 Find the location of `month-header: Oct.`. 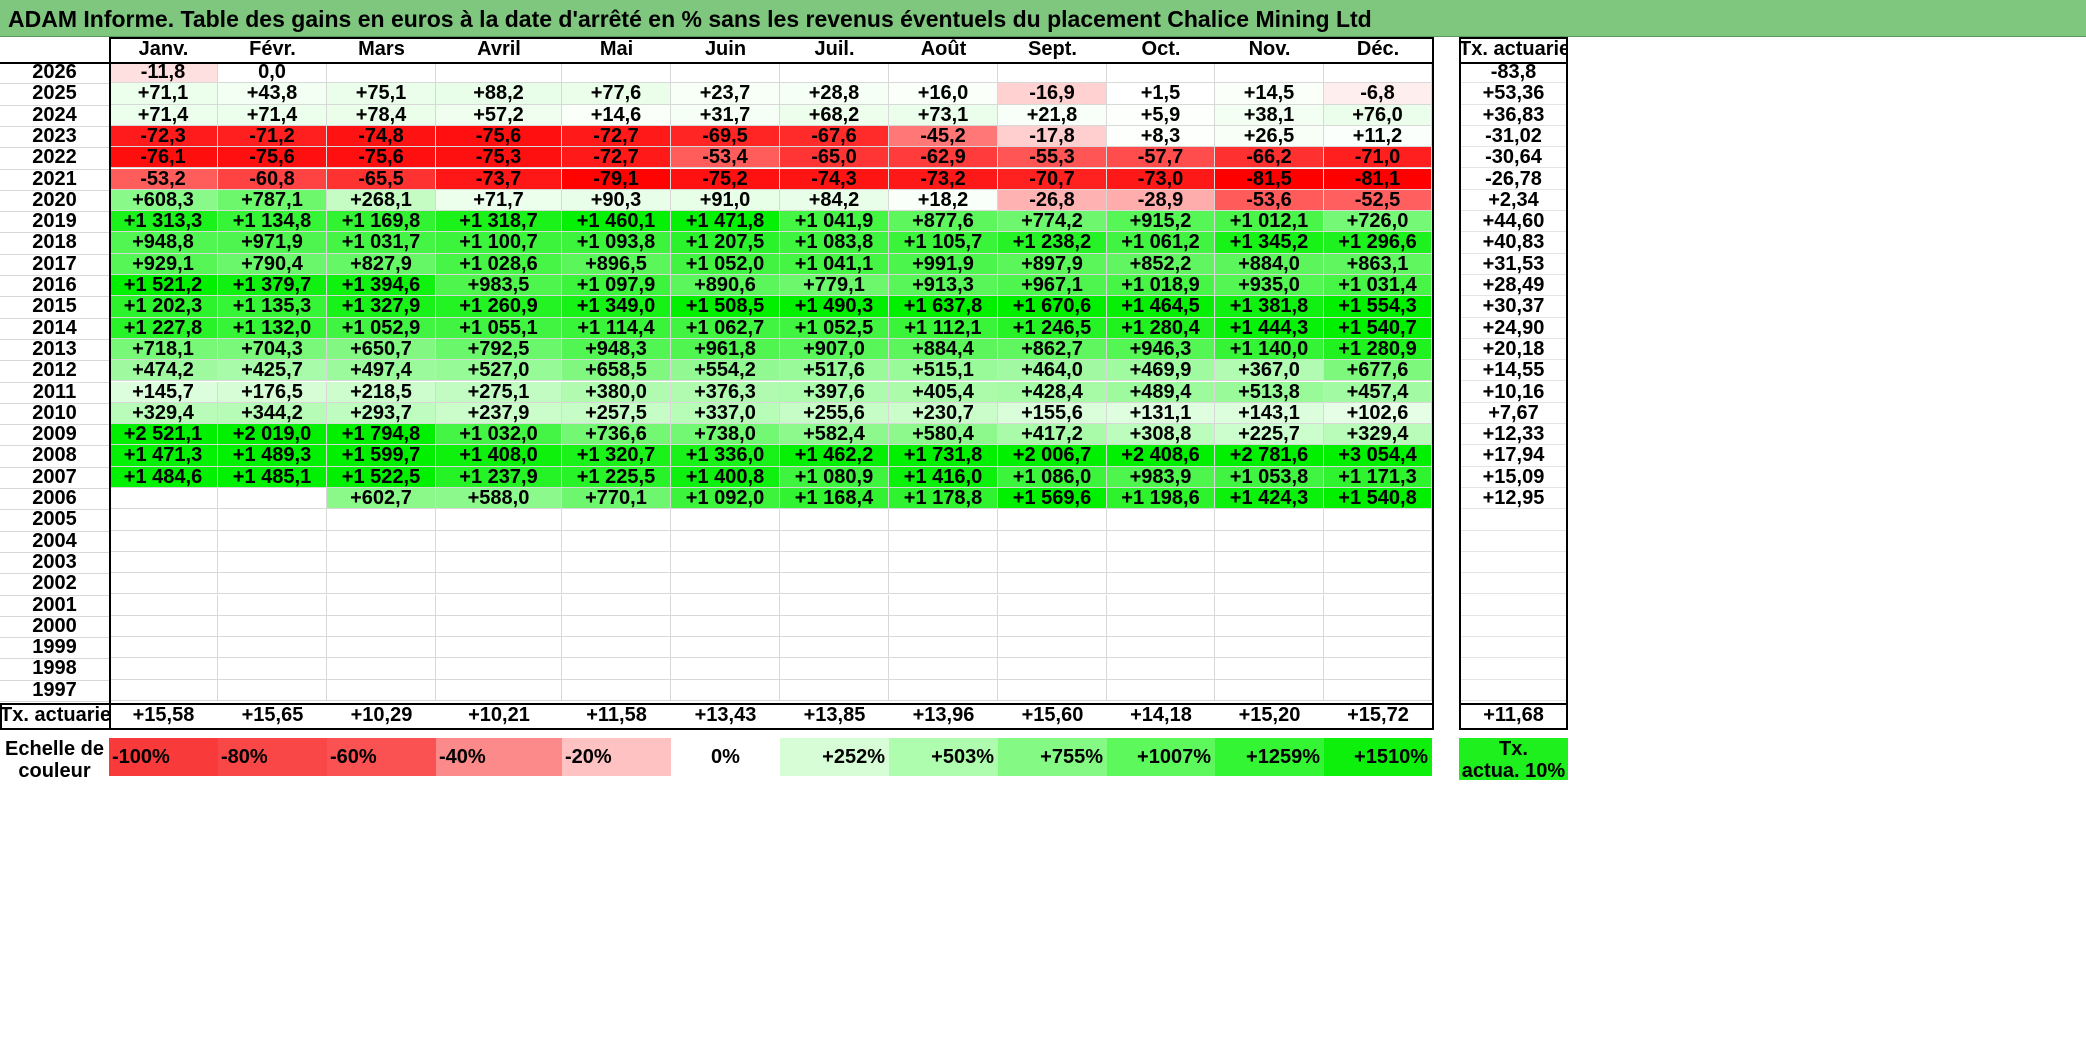

month-header: Oct. is located at coordinates (1161, 49).